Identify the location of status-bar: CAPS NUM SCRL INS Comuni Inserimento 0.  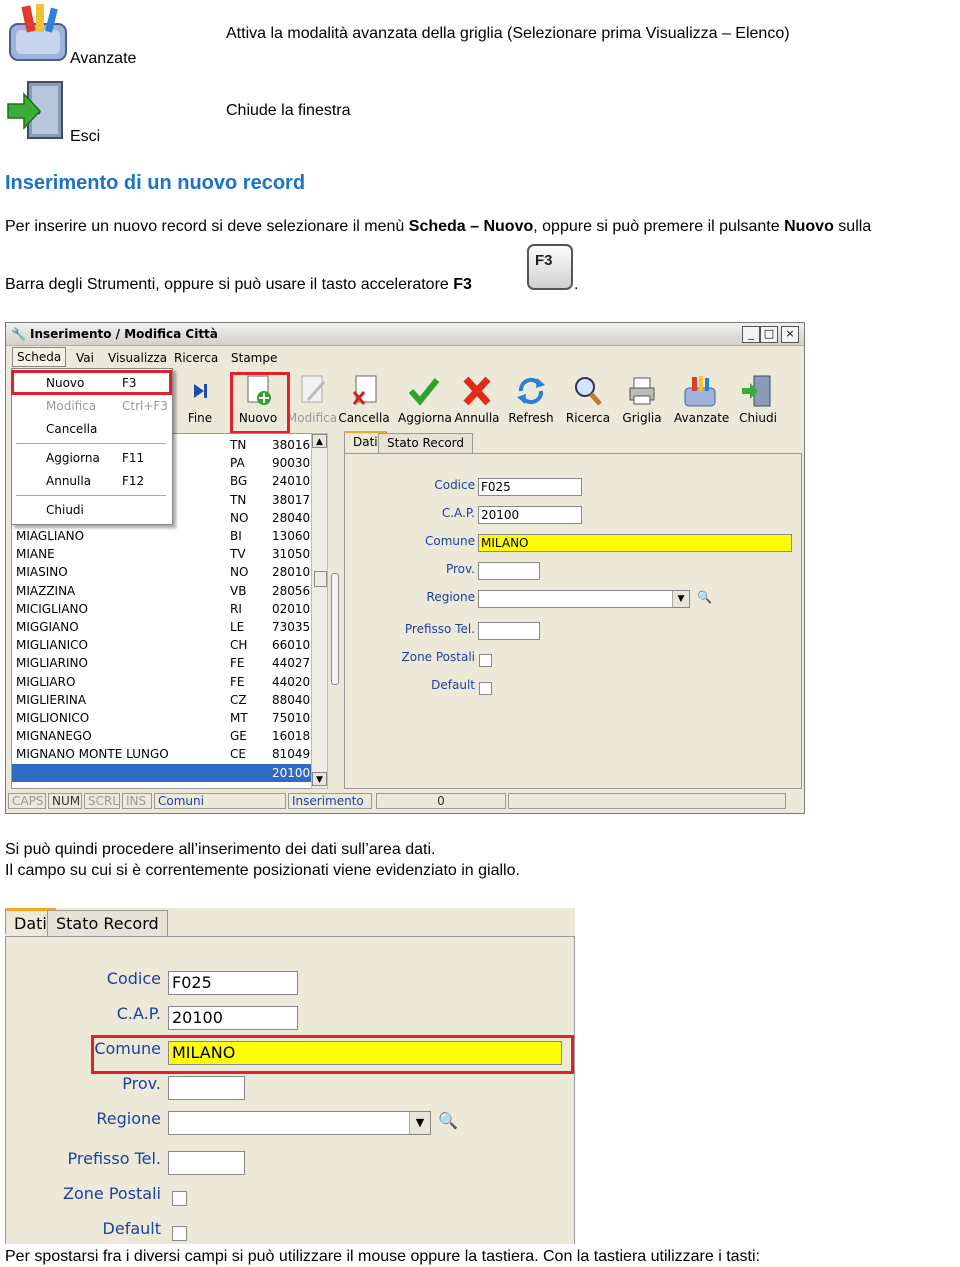
(405, 801).